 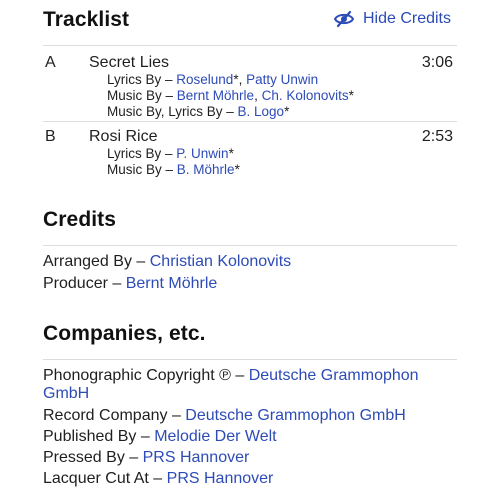 What do you see at coordinates (437, 136) in the screenshot?
I see `track-duration: 2:53` at bounding box center [437, 136].